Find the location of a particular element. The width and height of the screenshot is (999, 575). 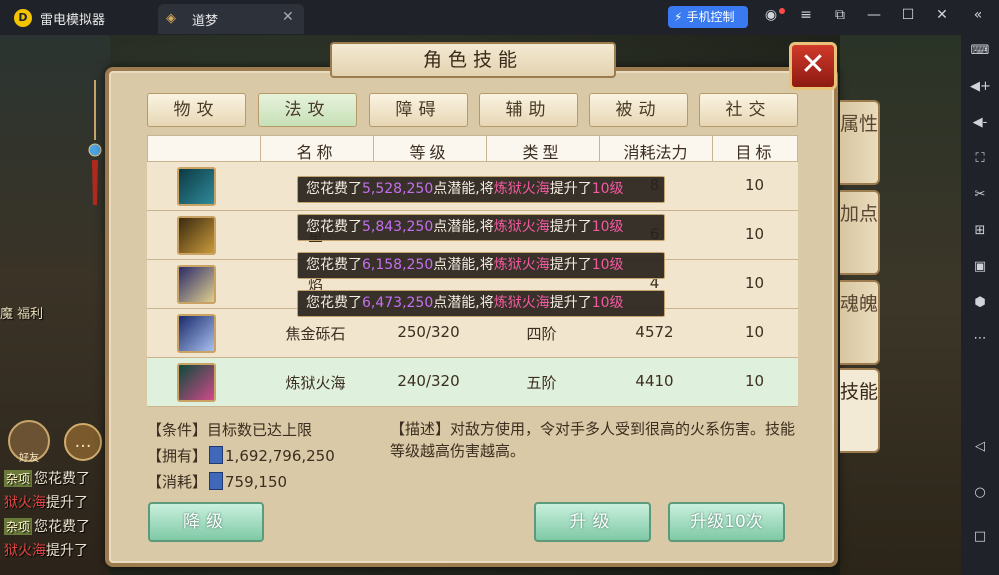

skill-type: 四阶 is located at coordinates (541, 334).